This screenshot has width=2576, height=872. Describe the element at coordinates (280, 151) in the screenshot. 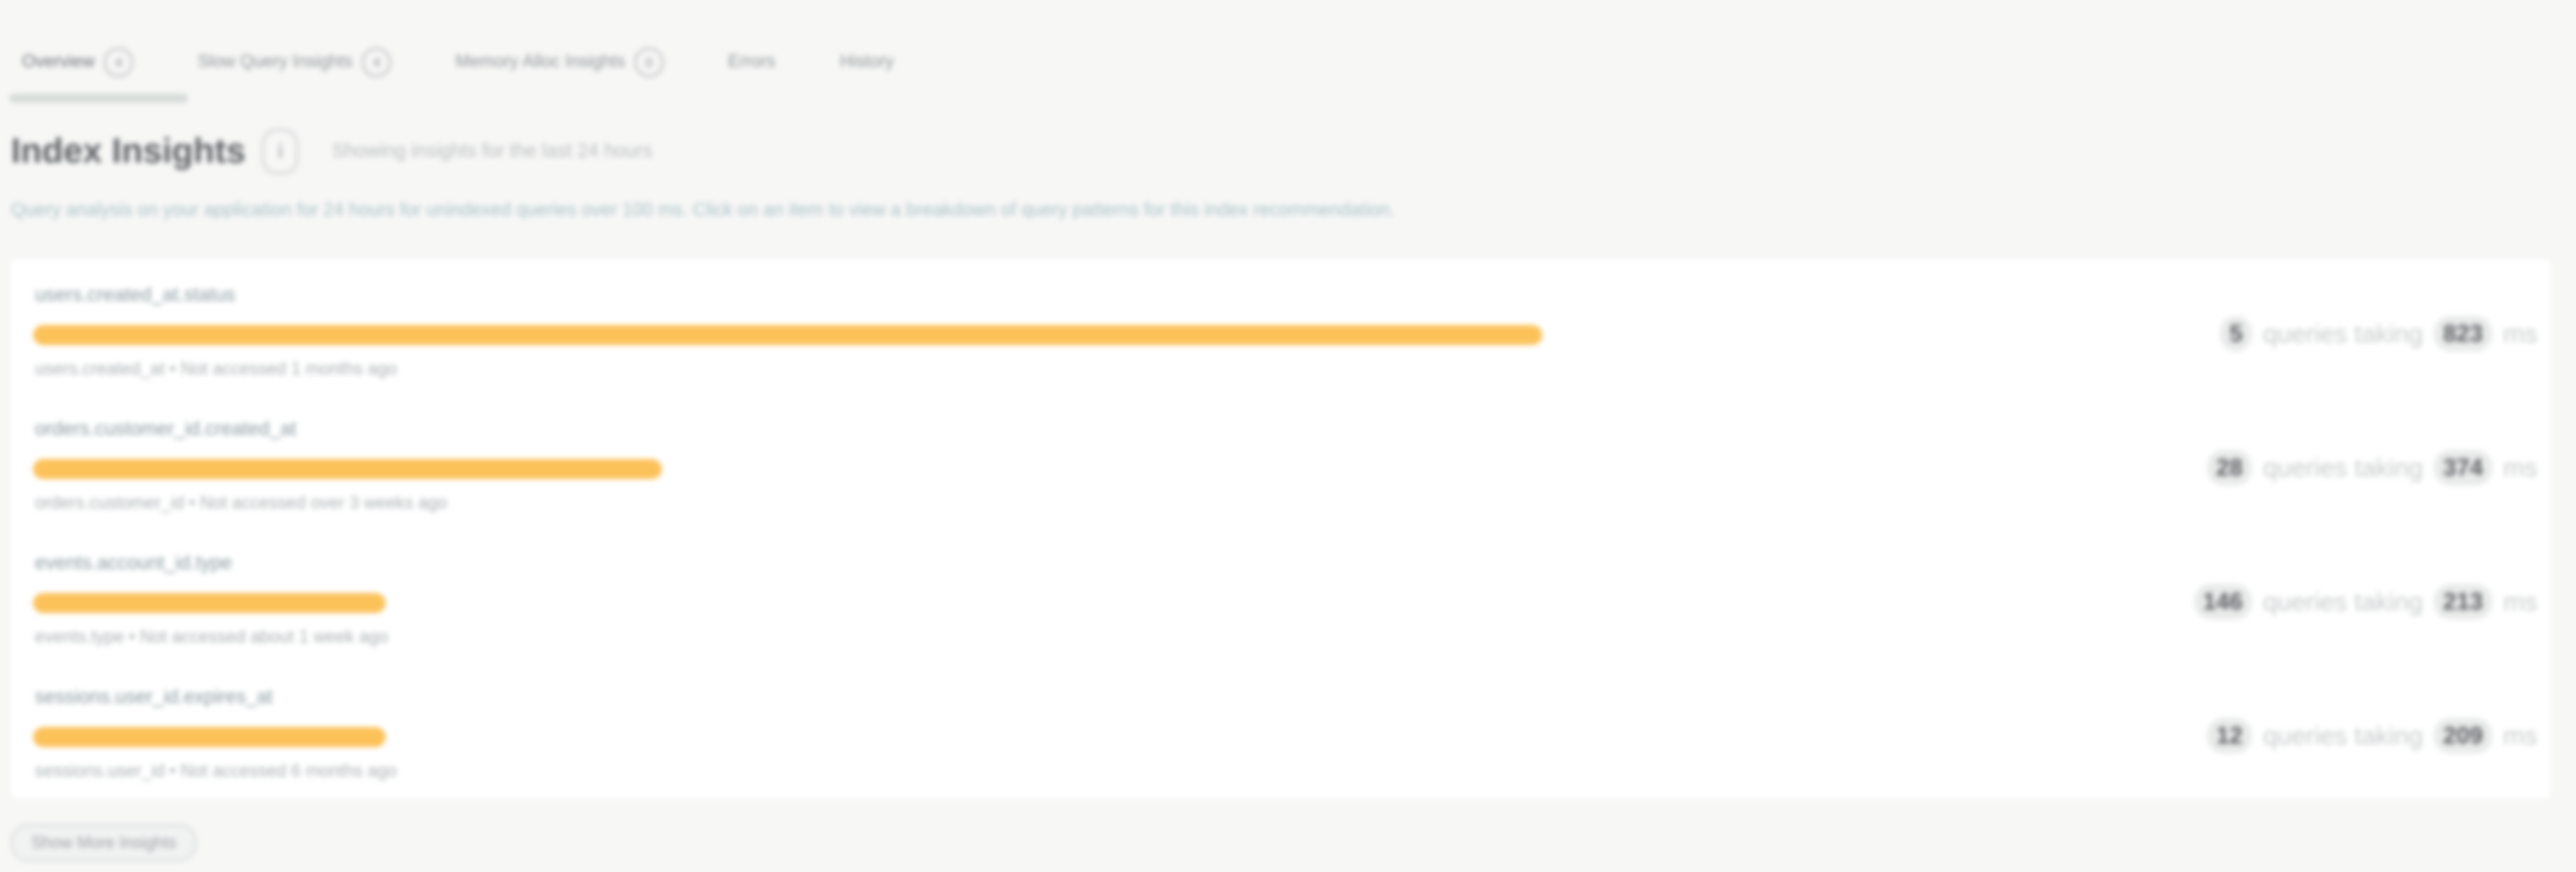

I see `info-icon: i` at that location.